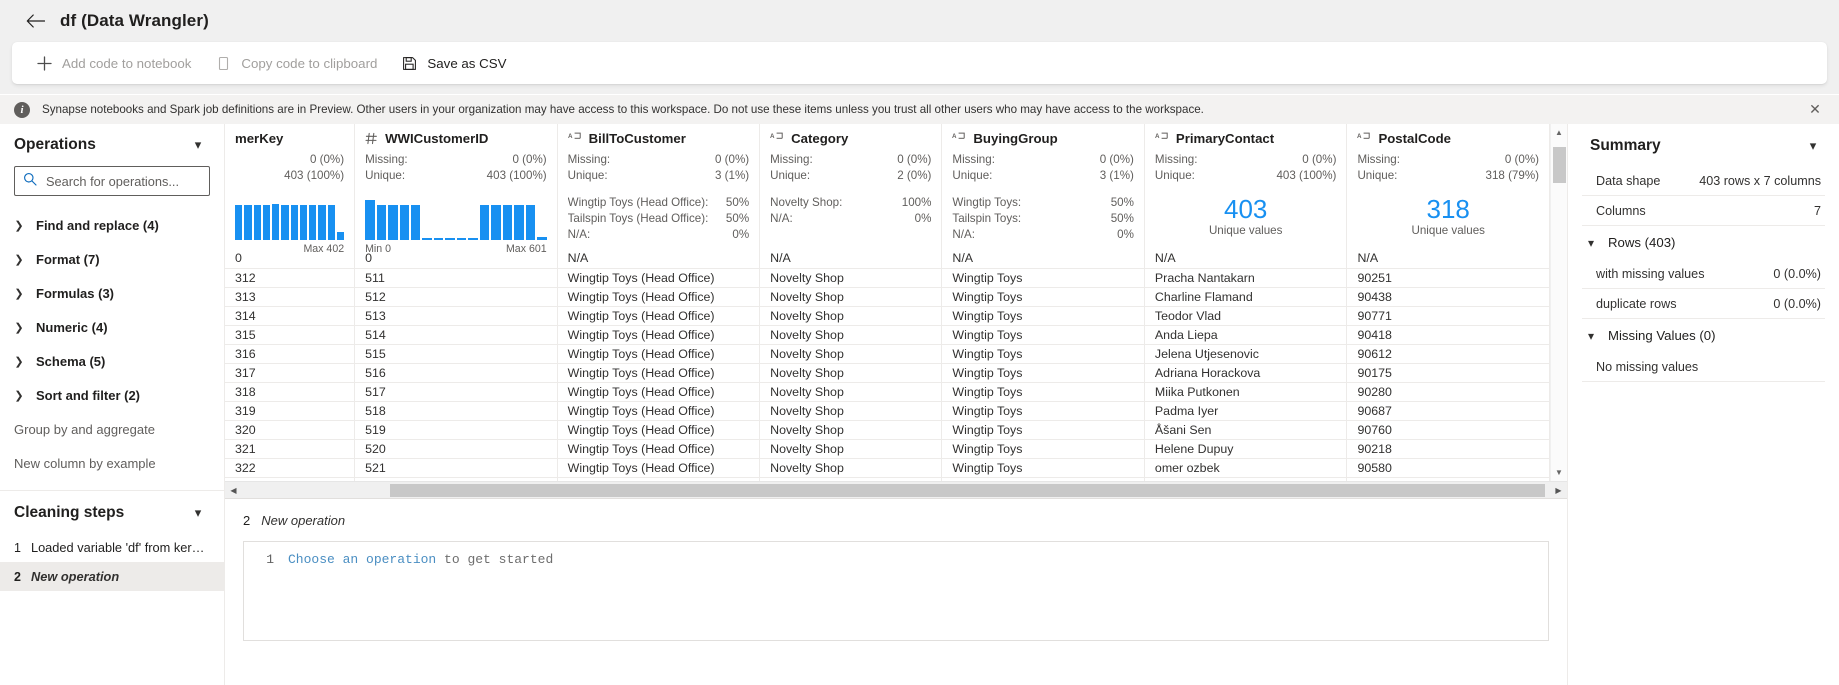 This screenshot has height=685, width=1839. I want to click on cell: 316, so click(290, 354).